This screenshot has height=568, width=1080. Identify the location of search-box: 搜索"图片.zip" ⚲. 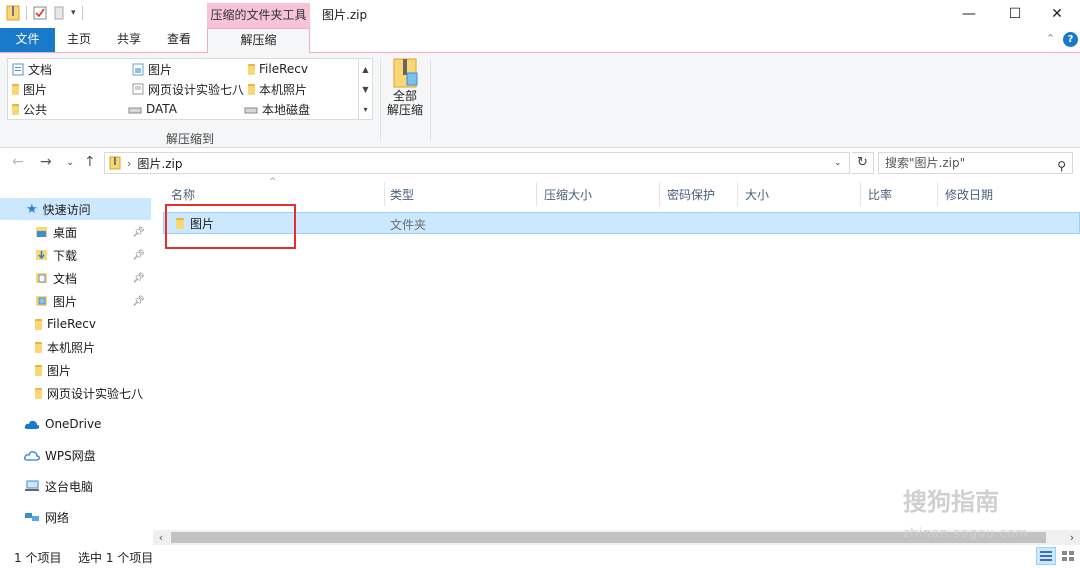
(975, 163).